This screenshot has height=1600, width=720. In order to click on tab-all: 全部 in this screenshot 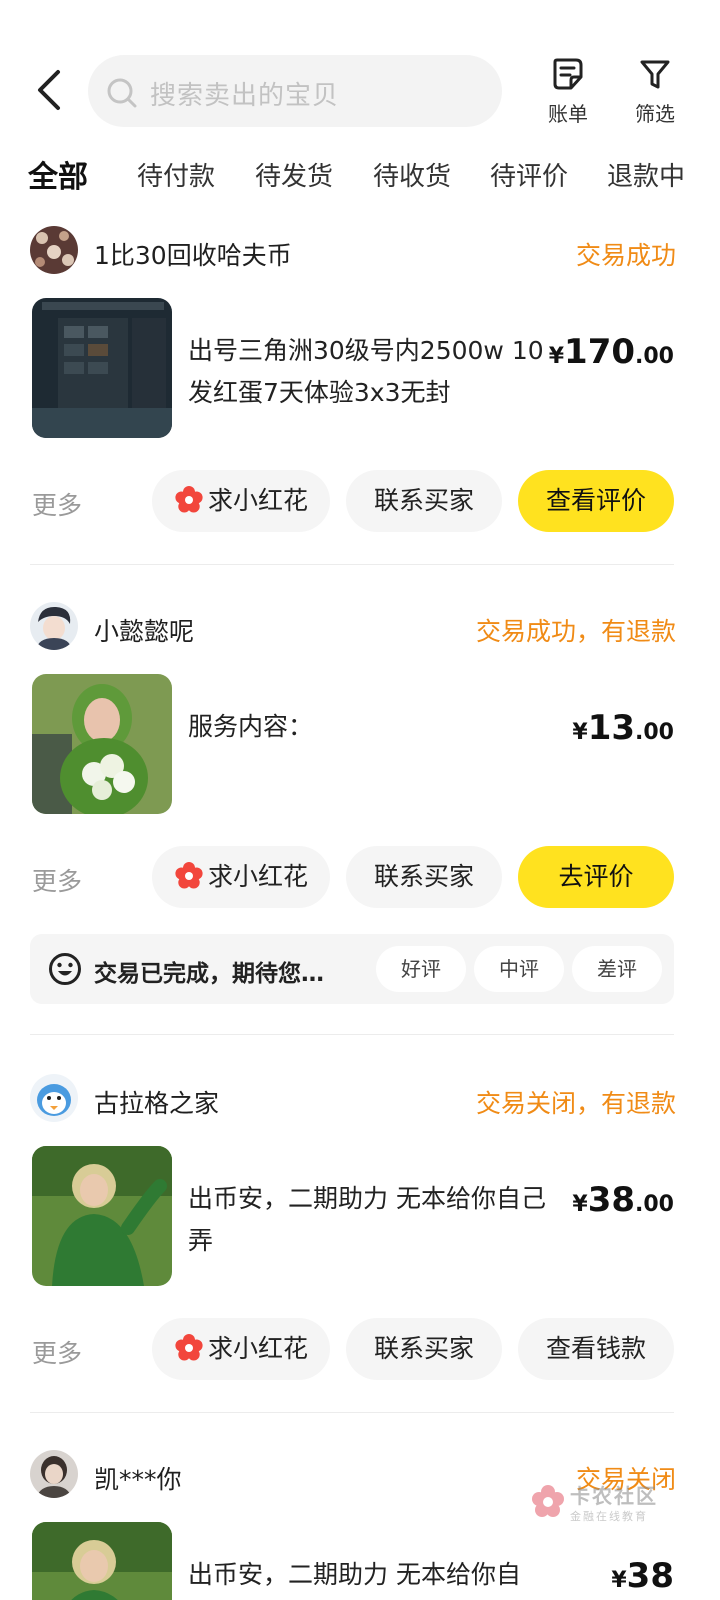, I will do `click(59, 174)`.